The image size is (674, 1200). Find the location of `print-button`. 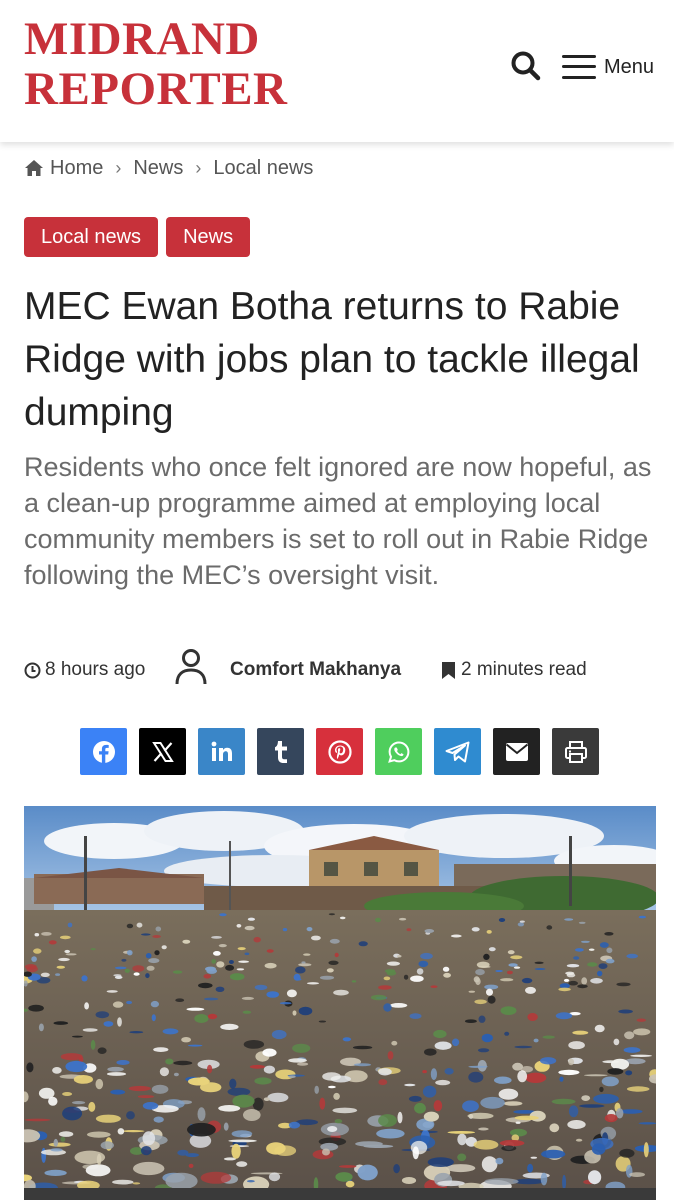

print-button is located at coordinates (575, 751).